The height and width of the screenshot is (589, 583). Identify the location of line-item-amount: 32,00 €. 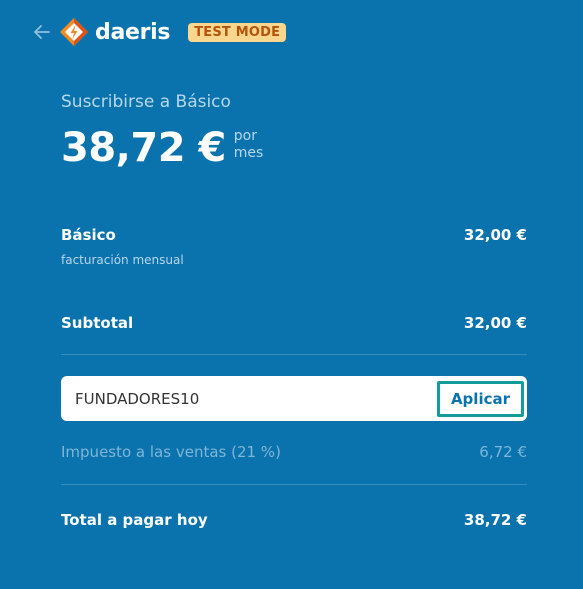
(495, 235).